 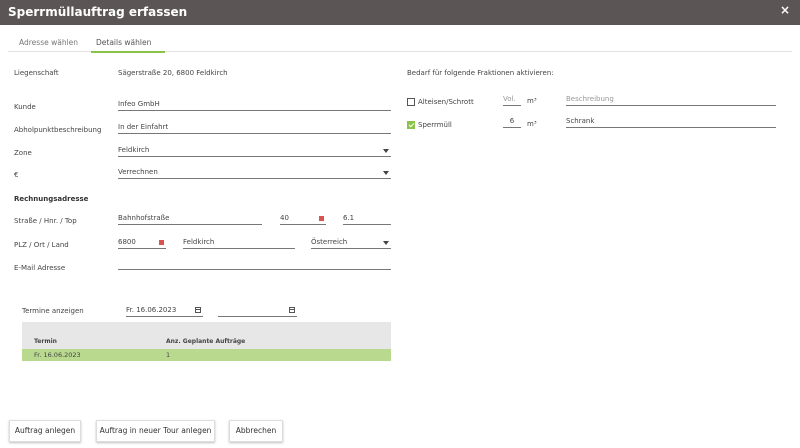 What do you see at coordinates (127, 242) in the screenshot?
I see `plz-value: 6800` at bounding box center [127, 242].